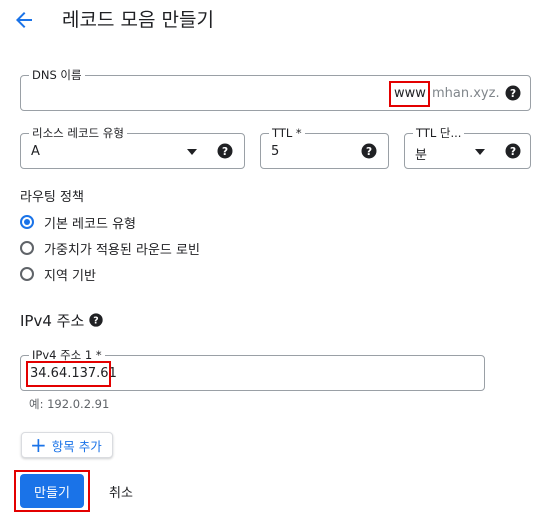 This screenshot has height=520, width=555. I want to click on plus-icon: +, so click(38, 445).